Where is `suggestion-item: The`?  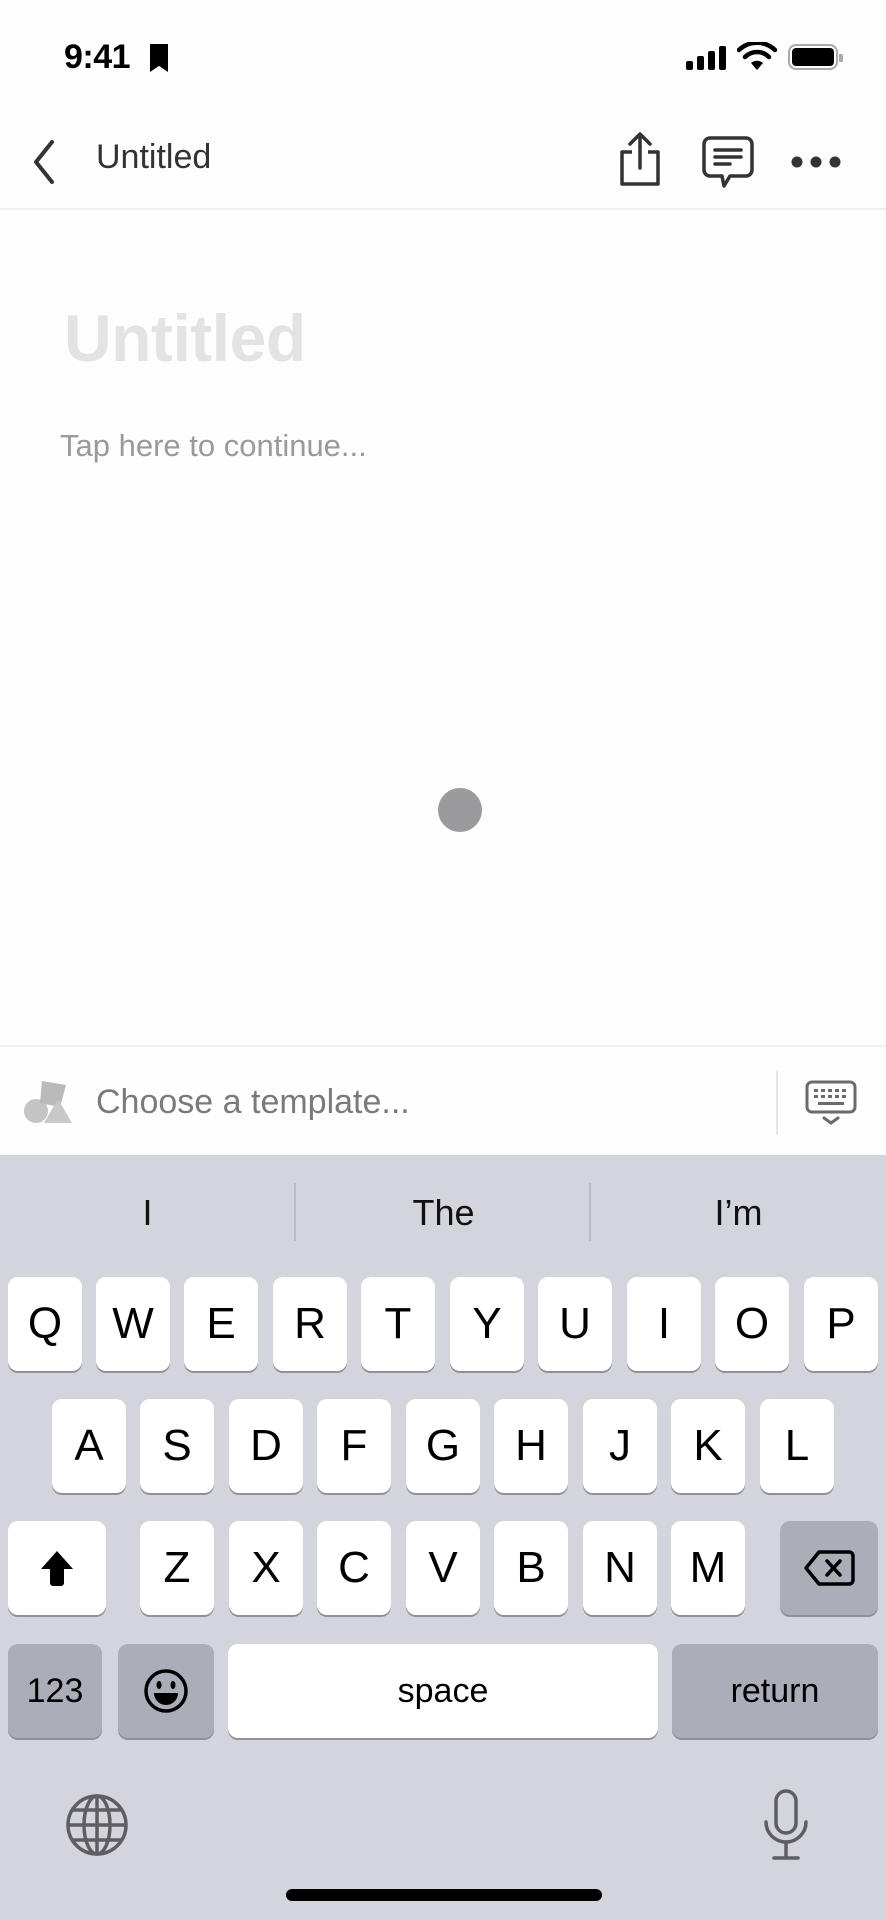 suggestion-item: The is located at coordinates (443, 1213).